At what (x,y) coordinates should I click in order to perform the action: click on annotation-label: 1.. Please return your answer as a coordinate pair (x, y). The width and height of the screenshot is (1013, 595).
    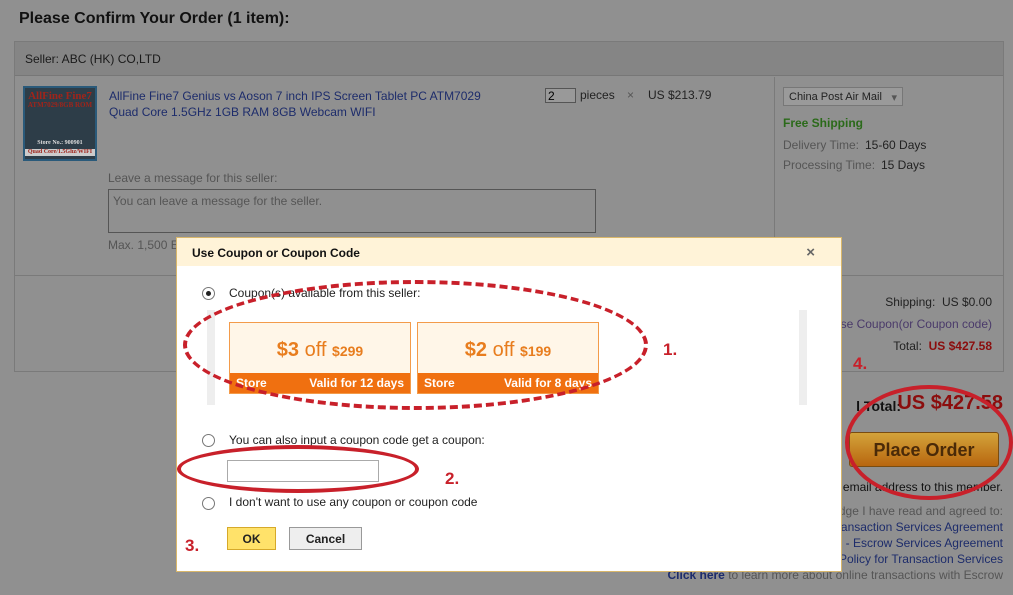
    Looking at the image, I should click on (670, 349).